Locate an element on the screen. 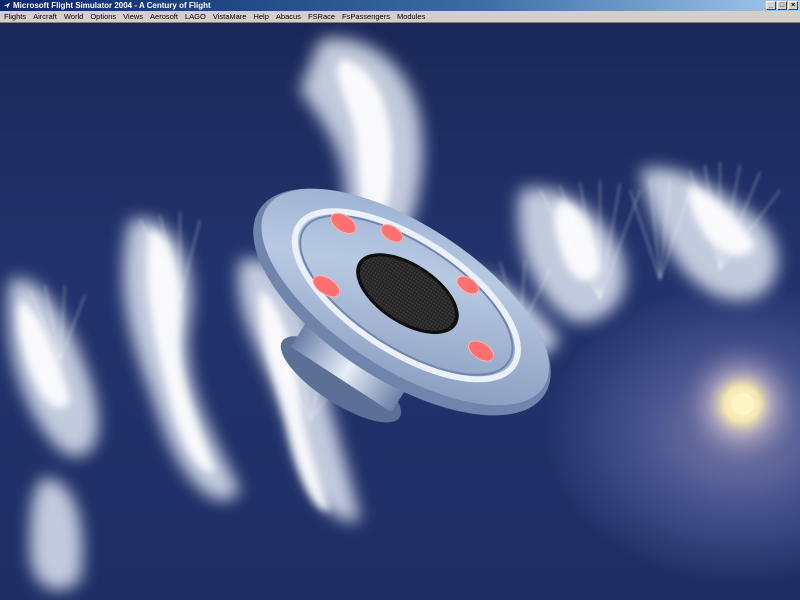  menu-views: Views is located at coordinates (132, 17).